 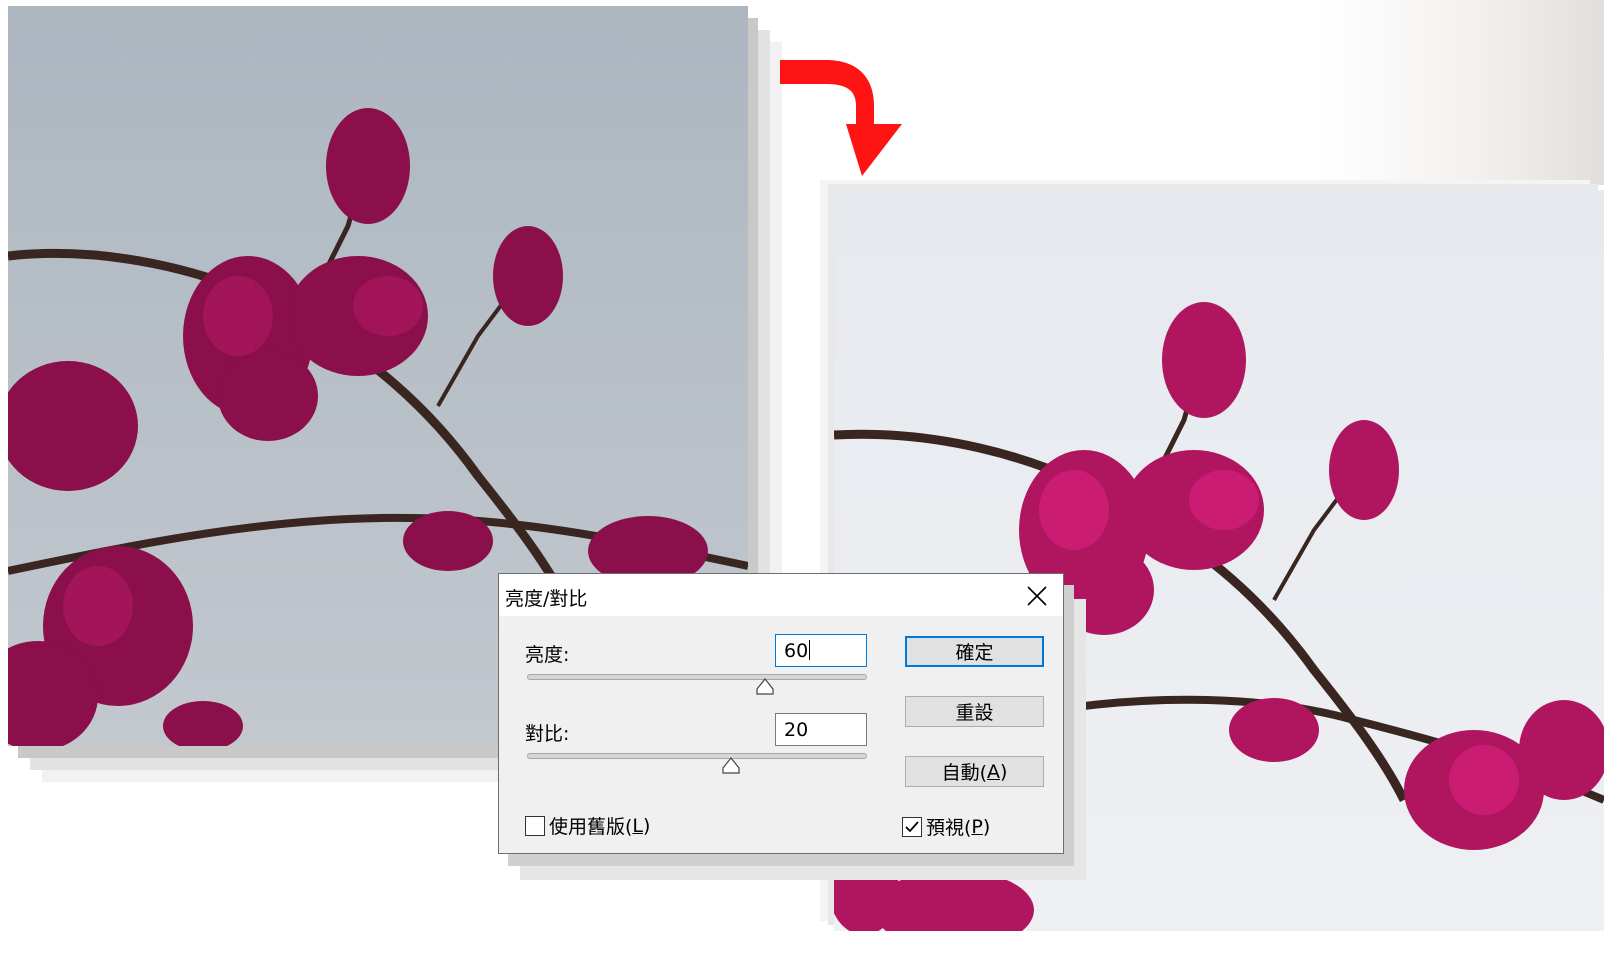 What do you see at coordinates (974, 651) in the screenshot?
I see `ok-button: 確定` at bounding box center [974, 651].